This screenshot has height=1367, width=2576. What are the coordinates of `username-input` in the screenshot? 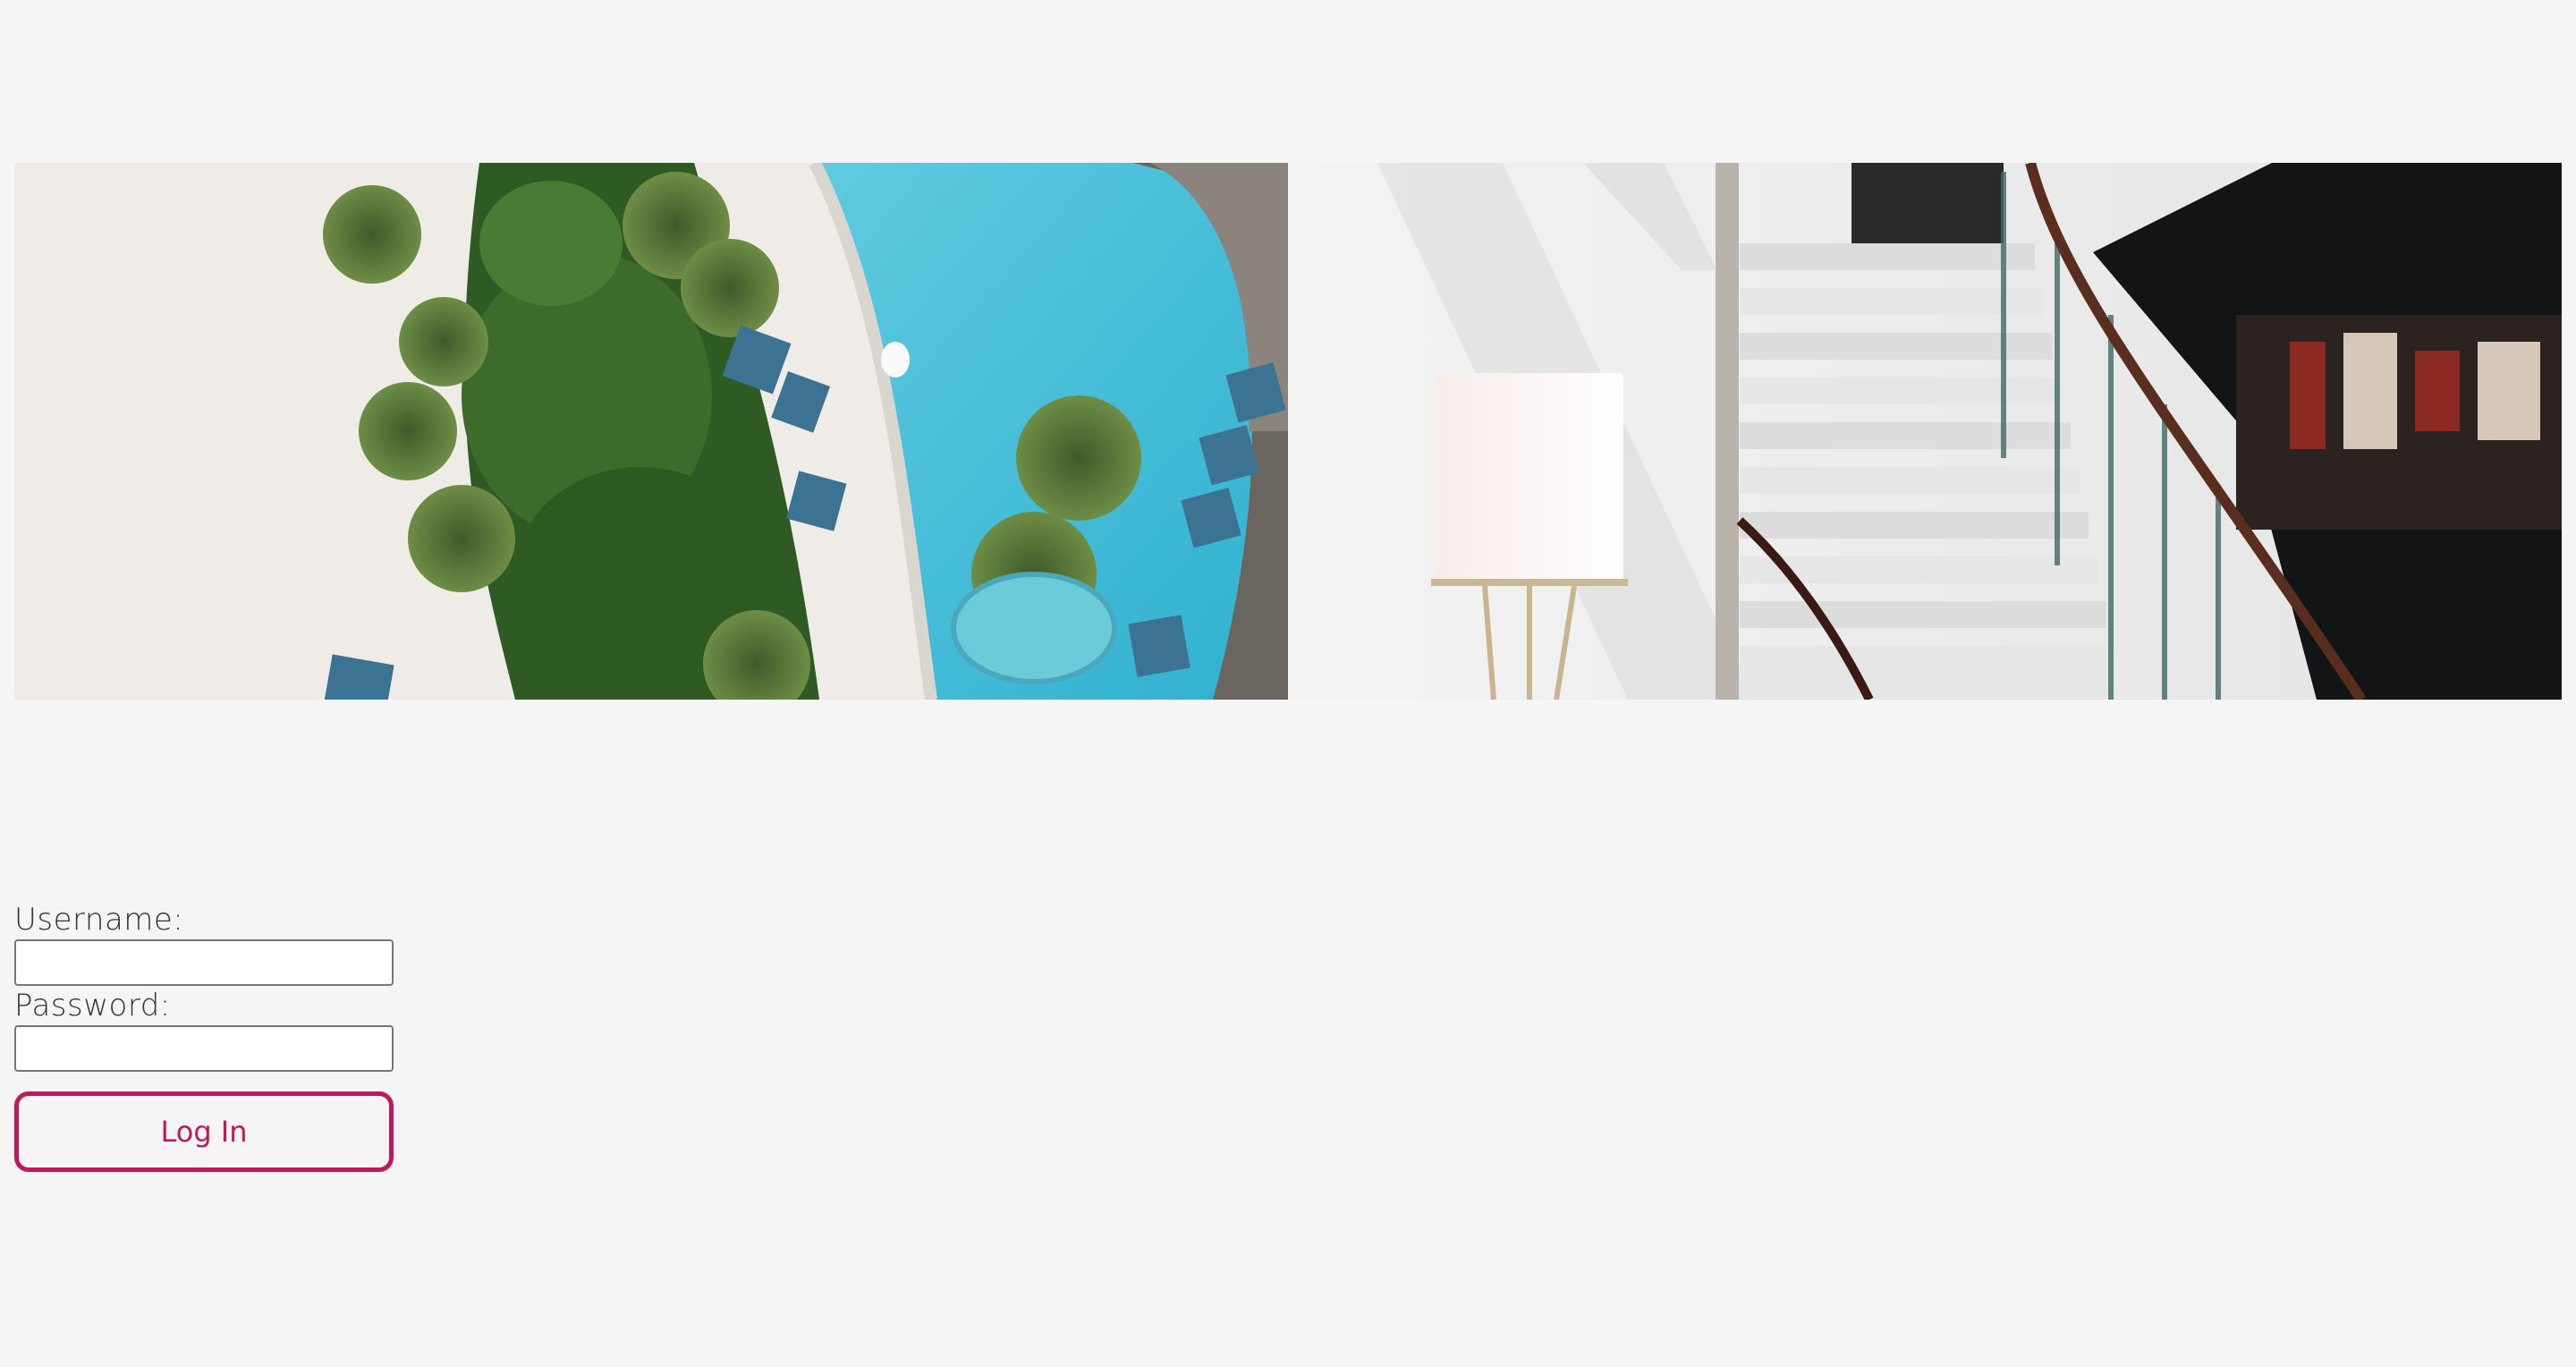 It's located at (204, 962).